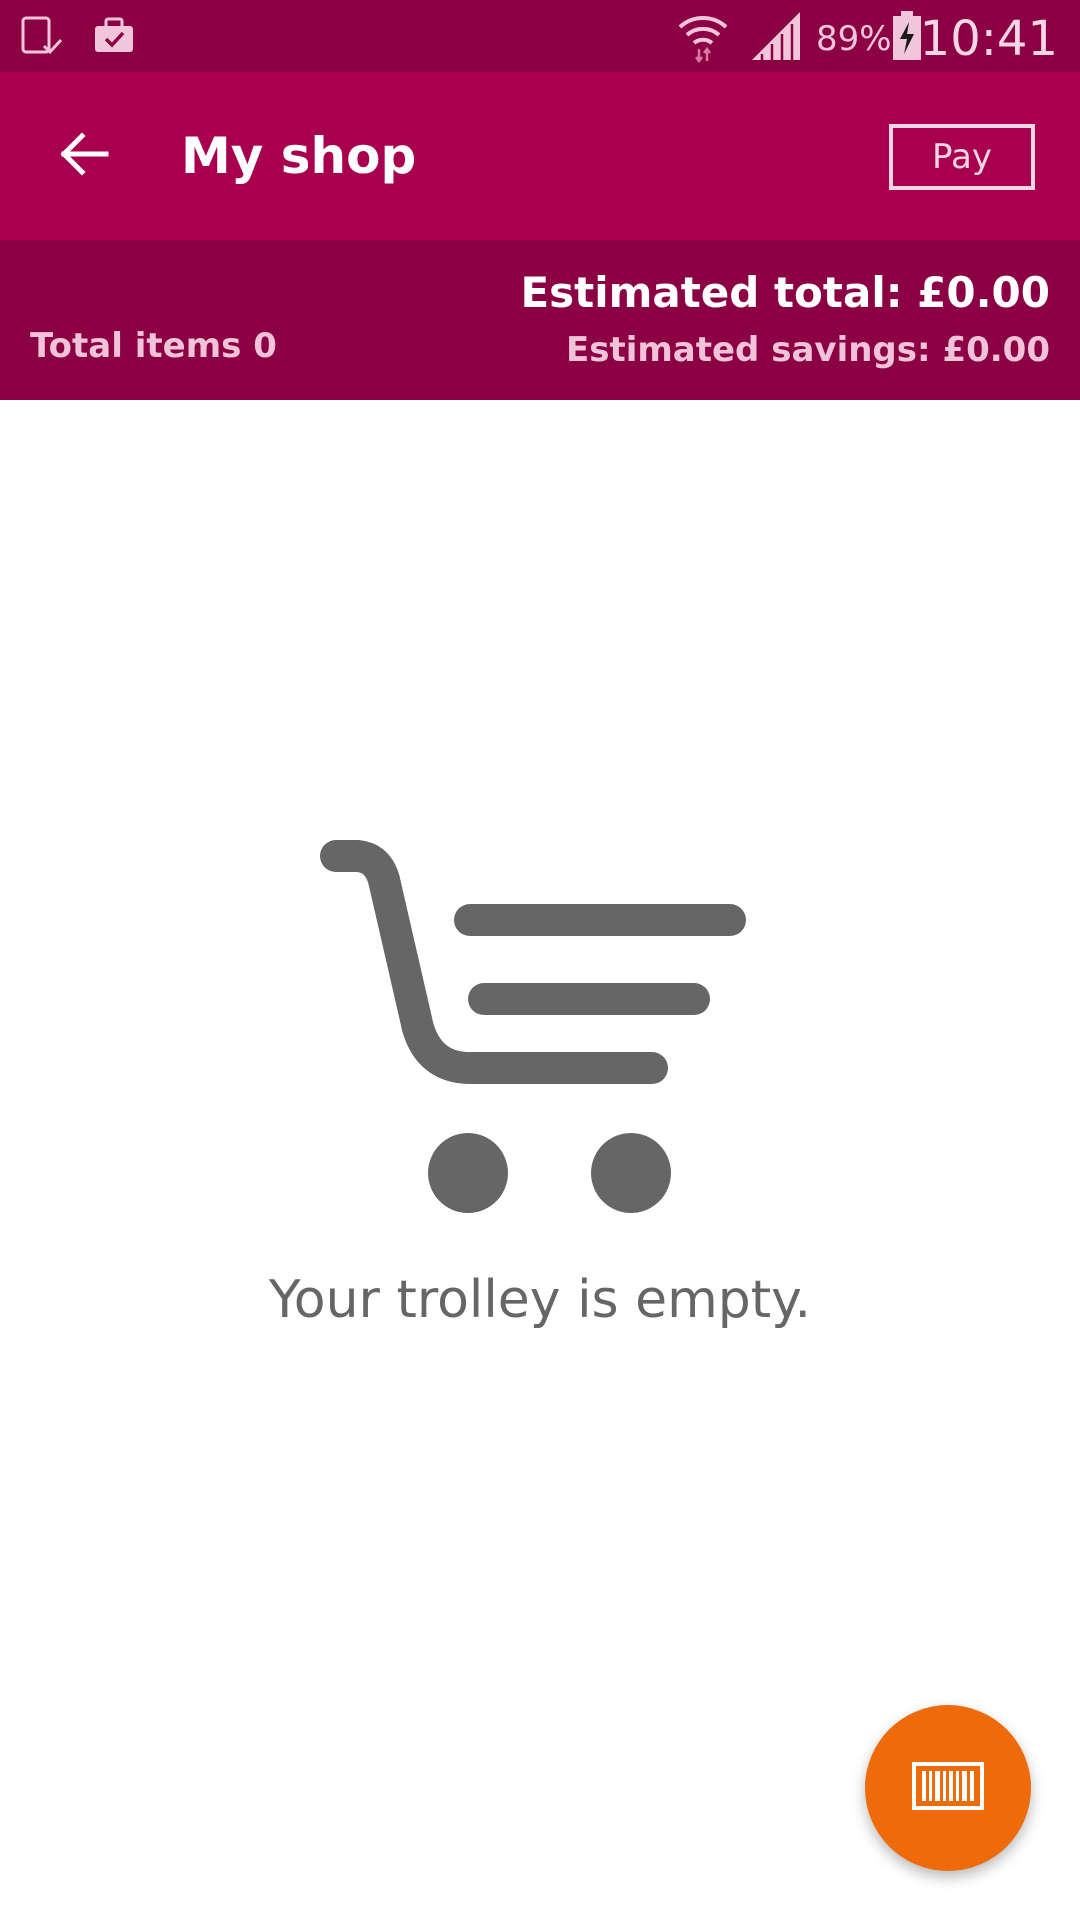 Image resolution: width=1080 pixels, height=1920 pixels. I want to click on briefcase-check-icon, so click(114, 36).